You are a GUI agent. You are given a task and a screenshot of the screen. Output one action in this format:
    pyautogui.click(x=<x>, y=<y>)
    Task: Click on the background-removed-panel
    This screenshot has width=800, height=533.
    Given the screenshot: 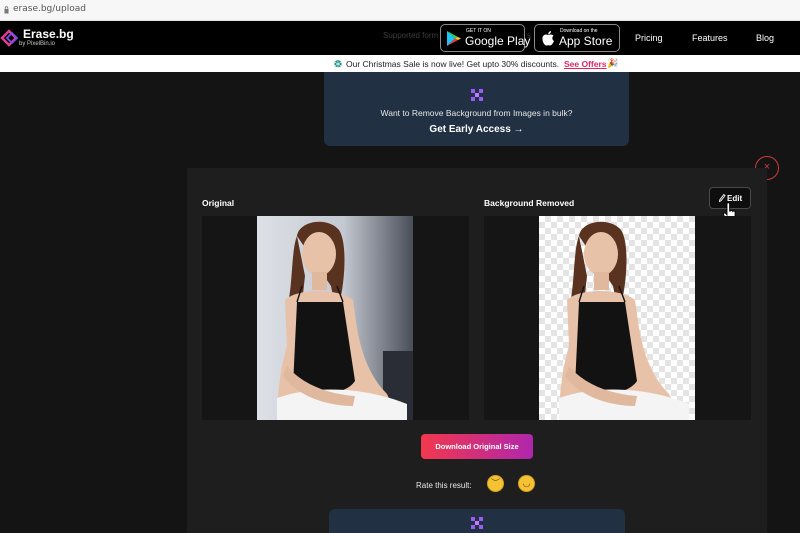 What is the action you would take?
    pyautogui.click(x=617, y=318)
    